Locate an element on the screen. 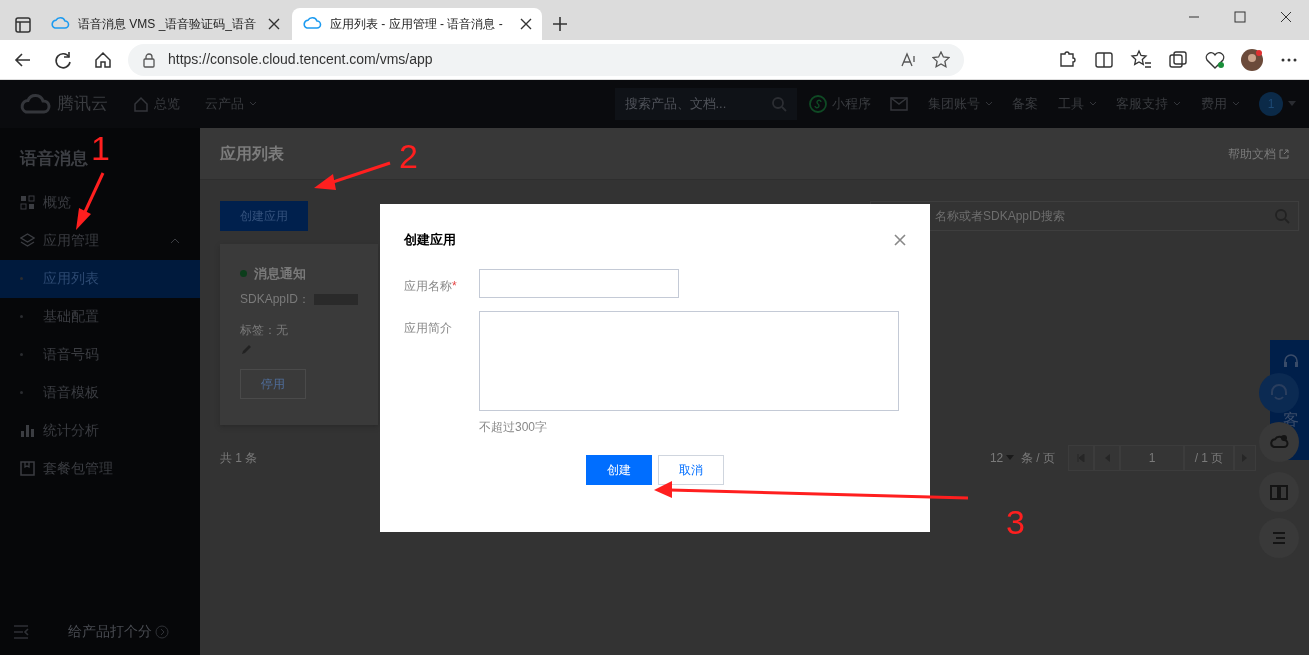 The width and height of the screenshot is (1309, 655). profile-avatar is located at coordinates (1252, 59).